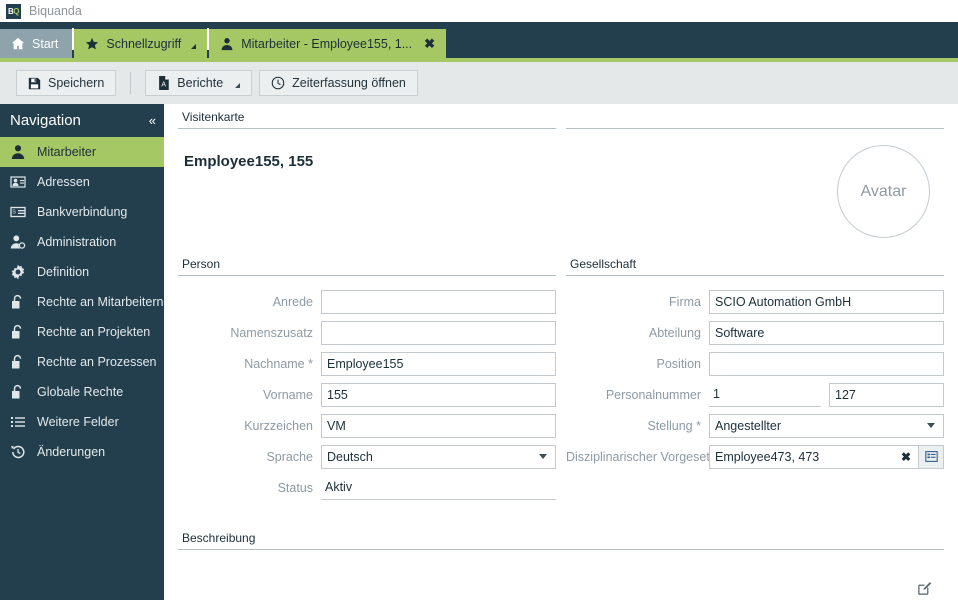  What do you see at coordinates (78, 422) in the screenshot?
I see `sidebar-item-label: Weitere Felder` at bounding box center [78, 422].